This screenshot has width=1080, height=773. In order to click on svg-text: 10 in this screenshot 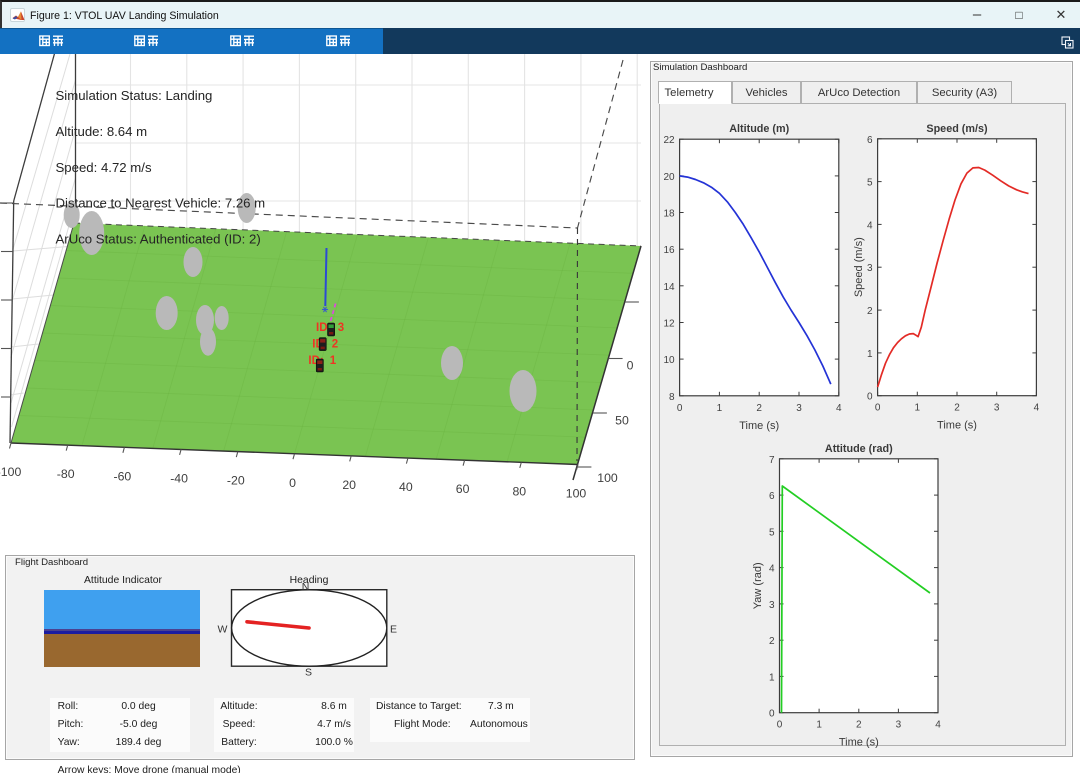, I will do `click(669, 360)`.